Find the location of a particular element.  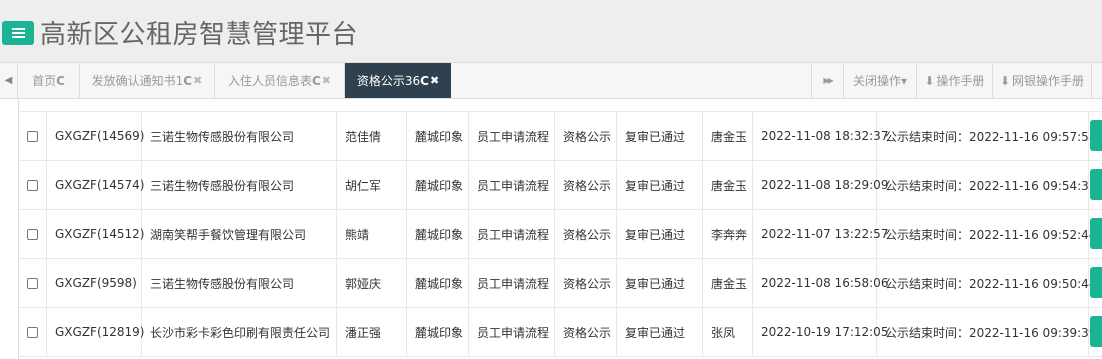

application-id-cell: GXGZF(14569) is located at coordinates (95, 136).